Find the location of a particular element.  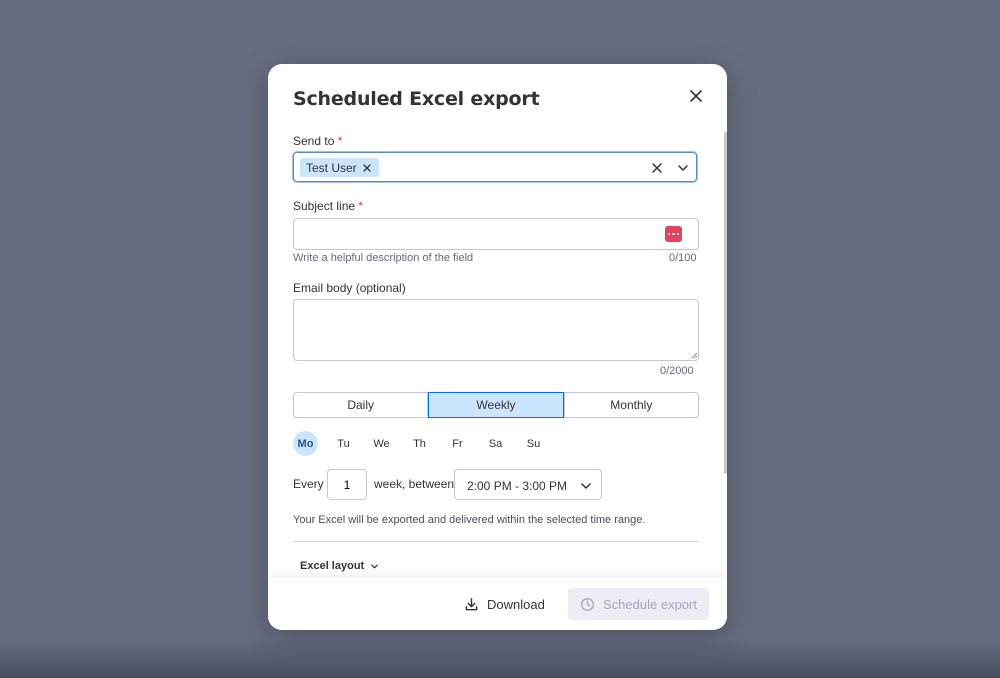

close-button is located at coordinates (696, 96).